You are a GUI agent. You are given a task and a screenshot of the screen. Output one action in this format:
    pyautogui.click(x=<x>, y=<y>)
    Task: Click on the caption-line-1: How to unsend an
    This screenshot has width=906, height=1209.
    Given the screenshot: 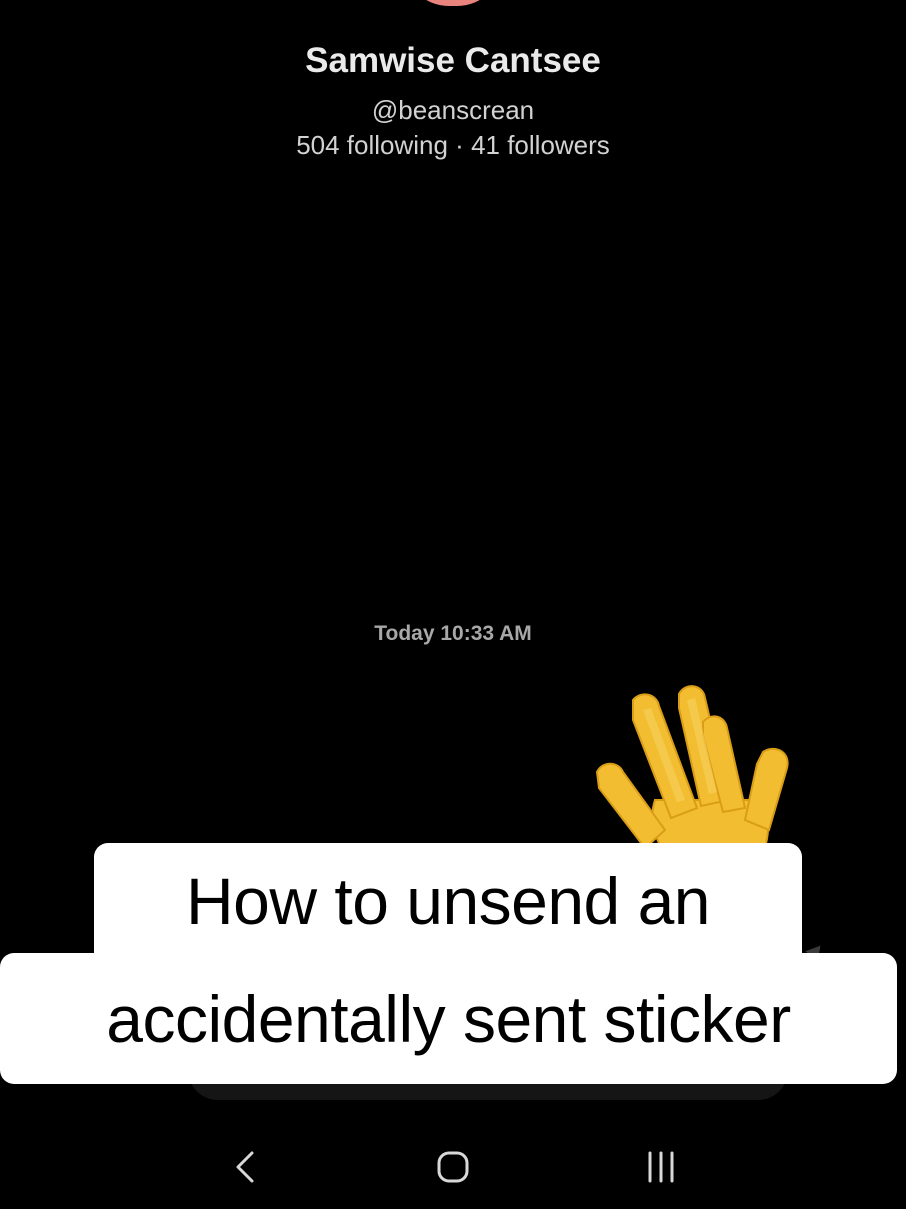 What is the action you would take?
    pyautogui.click(x=448, y=901)
    